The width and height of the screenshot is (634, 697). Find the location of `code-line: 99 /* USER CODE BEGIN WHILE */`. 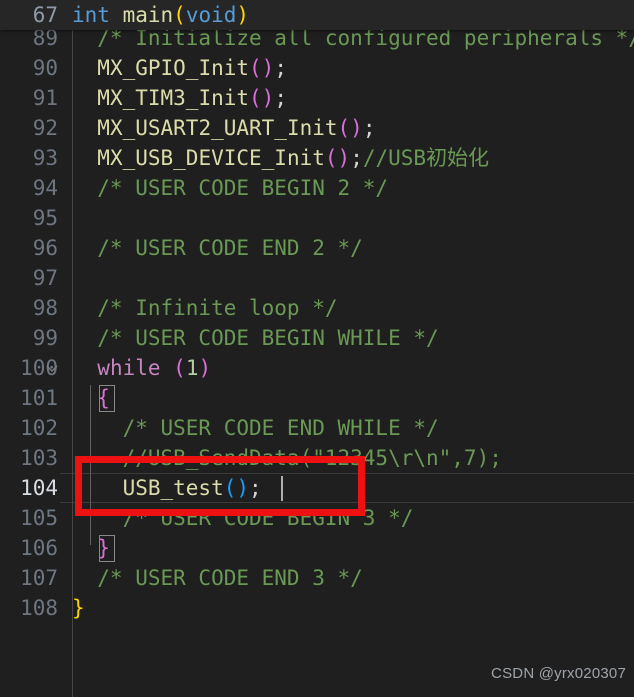

code-line: 99 /* USER CODE BEGIN WHILE */ is located at coordinates (317, 338).